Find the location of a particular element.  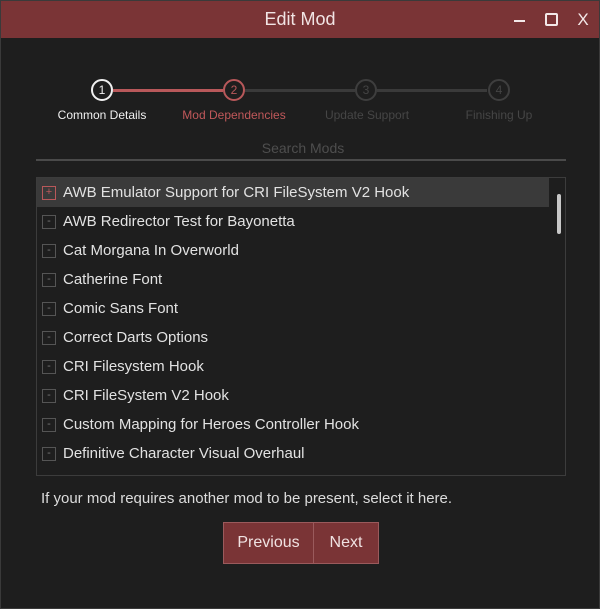

close-icon: X is located at coordinates (583, 19).